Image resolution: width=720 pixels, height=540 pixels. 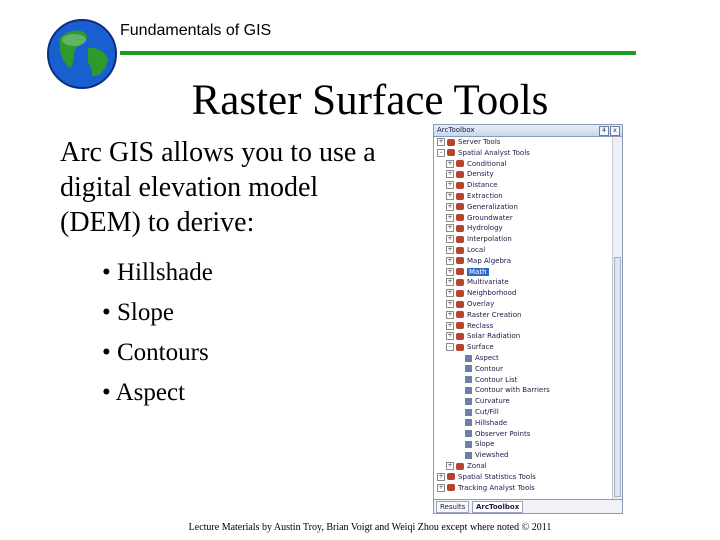 What do you see at coordinates (481, 304) in the screenshot?
I see `toolbox-item-label: Overlay` at bounding box center [481, 304].